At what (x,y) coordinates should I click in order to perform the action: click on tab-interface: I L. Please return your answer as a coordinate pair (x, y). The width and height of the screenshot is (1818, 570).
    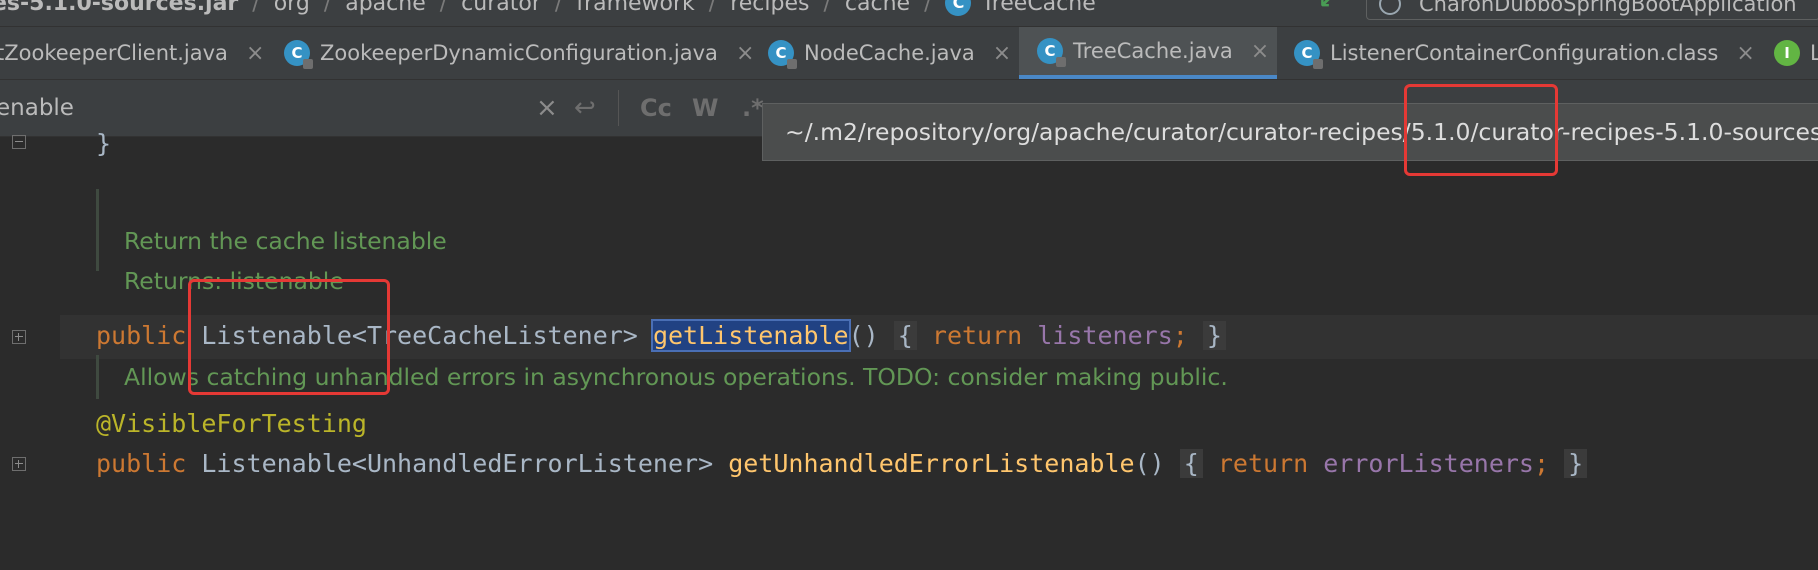
    Looking at the image, I should click on (1796, 53).